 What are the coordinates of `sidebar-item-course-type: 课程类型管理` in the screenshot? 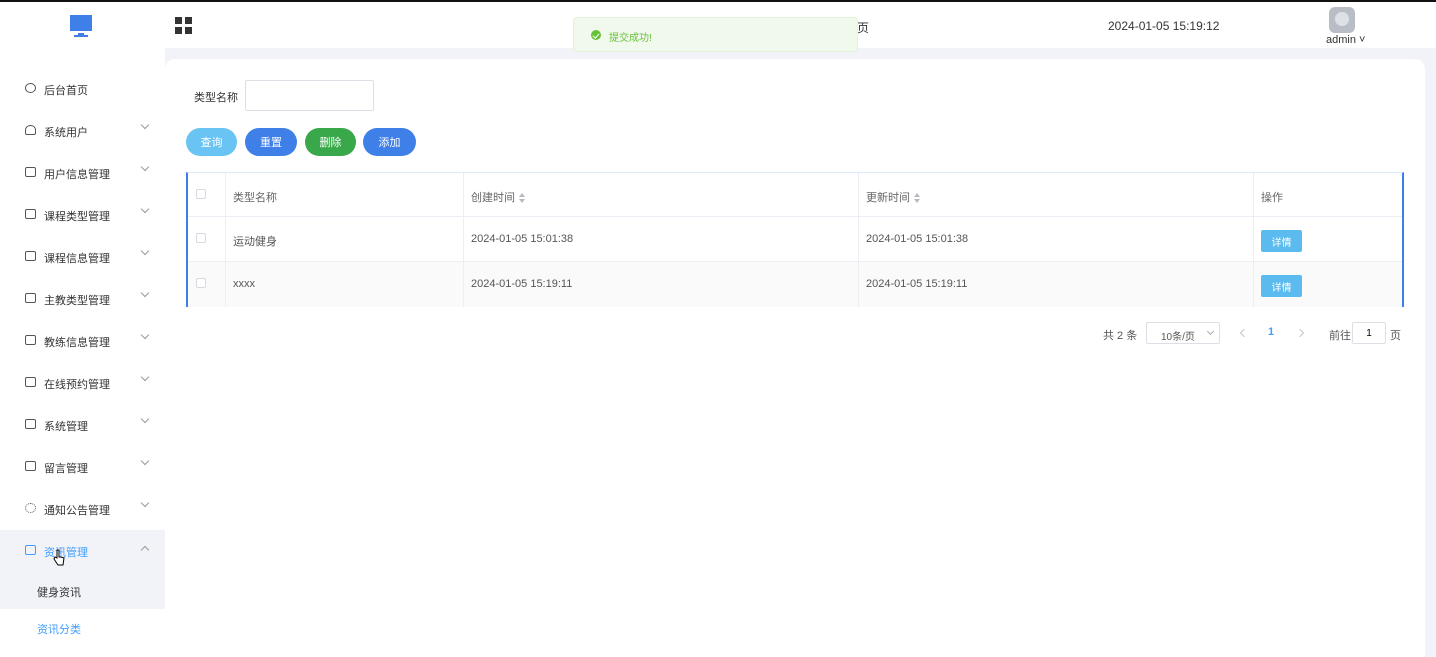 It's located at (82, 215).